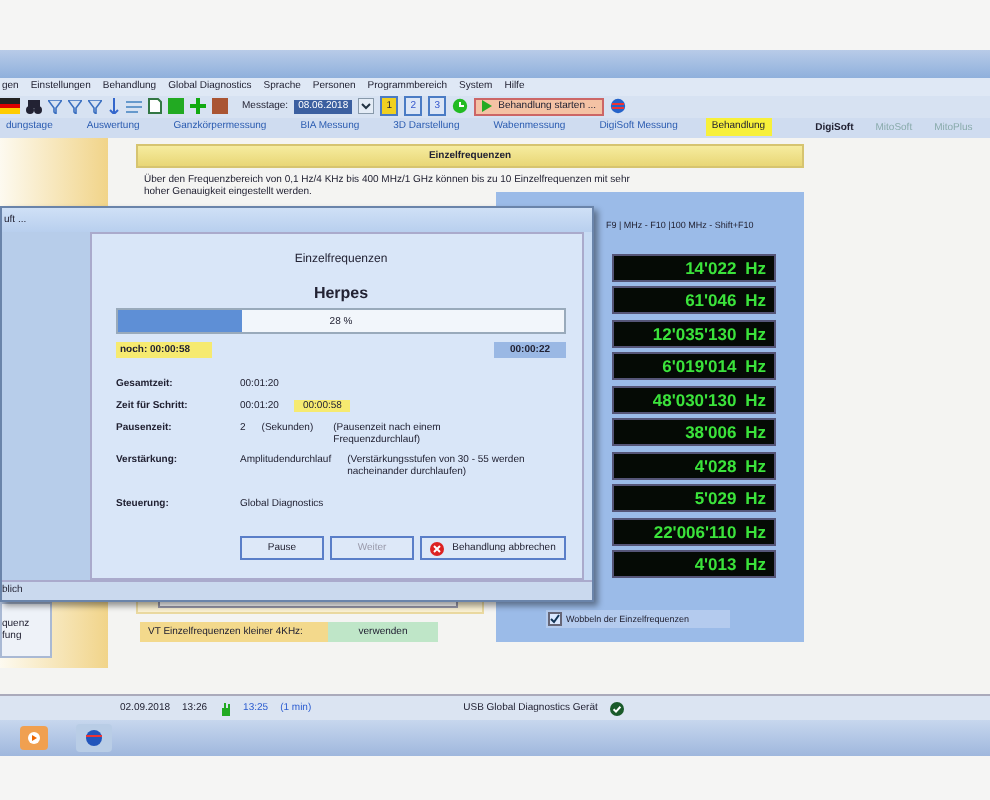  What do you see at coordinates (155, 106) in the screenshot?
I see `document-icon` at bounding box center [155, 106].